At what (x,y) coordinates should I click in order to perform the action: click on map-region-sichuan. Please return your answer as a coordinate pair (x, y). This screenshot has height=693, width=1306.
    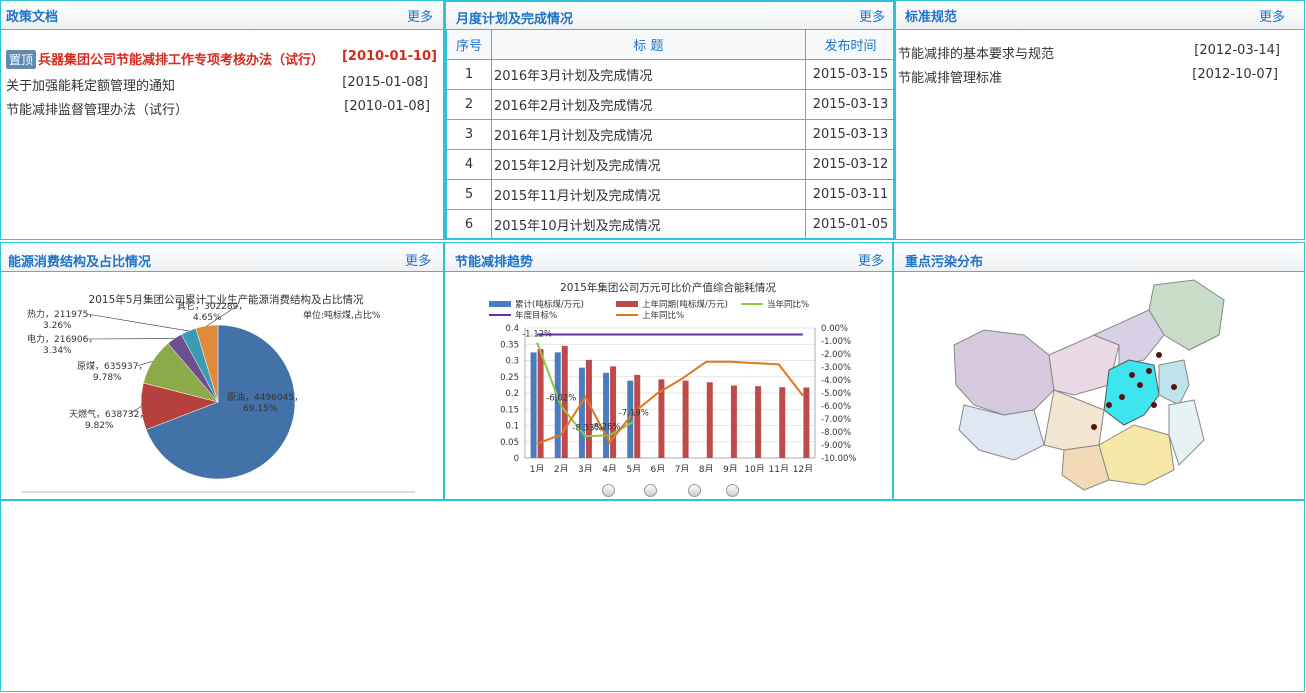
    Looking at the image, I should click on (1074, 420).